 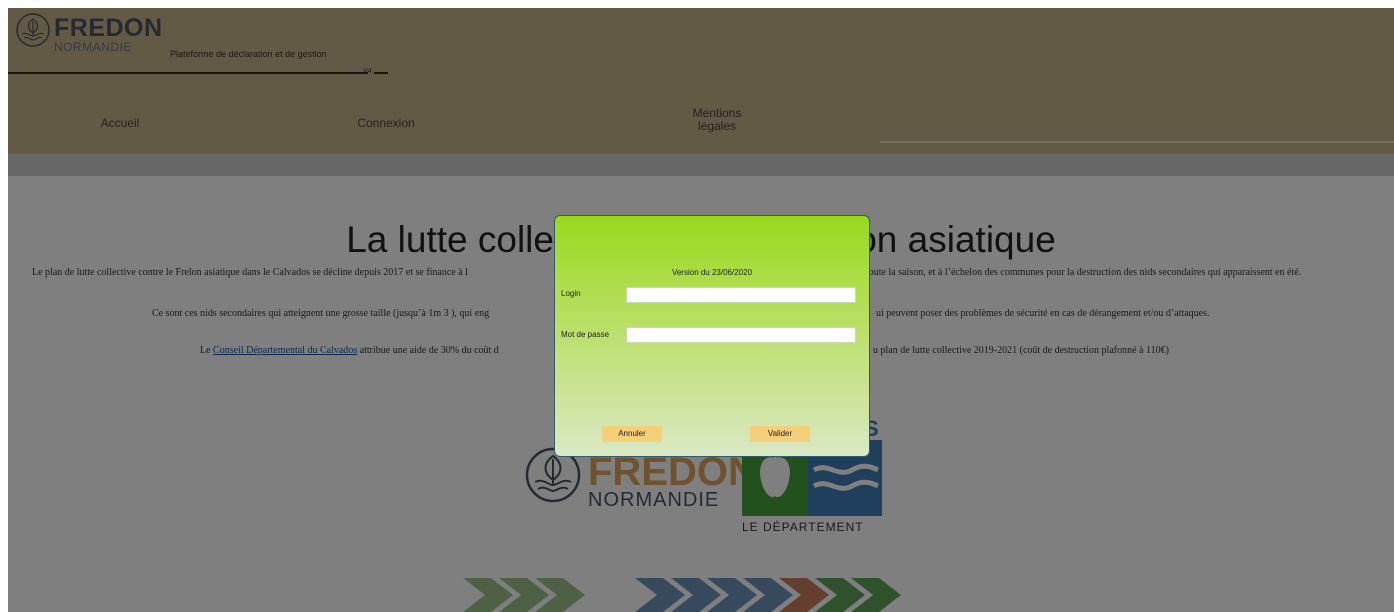 What do you see at coordinates (585, 334) in the screenshot?
I see `password-label: Mot de passe` at bounding box center [585, 334].